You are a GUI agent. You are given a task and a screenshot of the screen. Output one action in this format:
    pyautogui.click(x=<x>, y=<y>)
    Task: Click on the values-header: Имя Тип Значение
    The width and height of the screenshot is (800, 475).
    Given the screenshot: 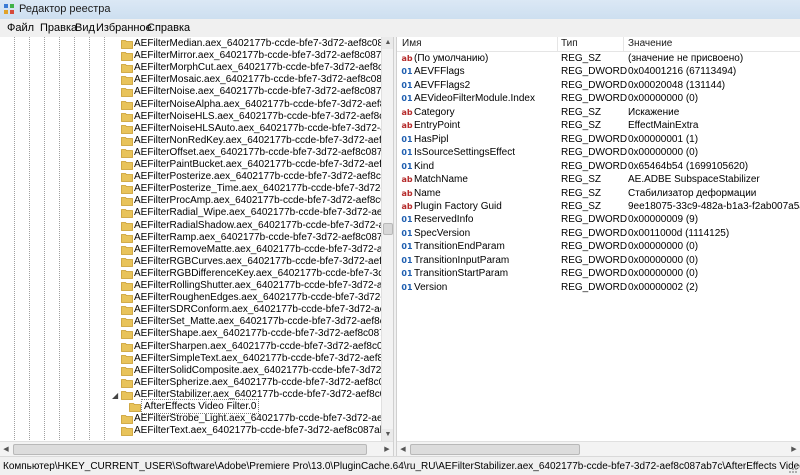 What is the action you would take?
    pyautogui.click(x=598, y=44)
    